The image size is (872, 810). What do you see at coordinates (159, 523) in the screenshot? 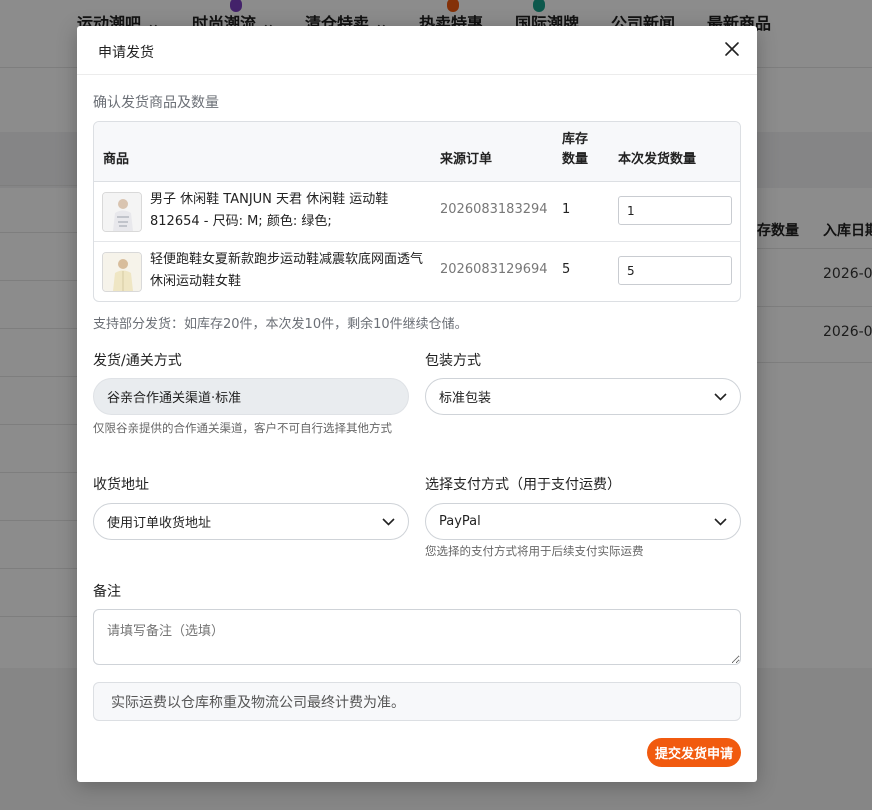
I see `address-value: 使用订单收货地址` at bounding box center [159, 523].